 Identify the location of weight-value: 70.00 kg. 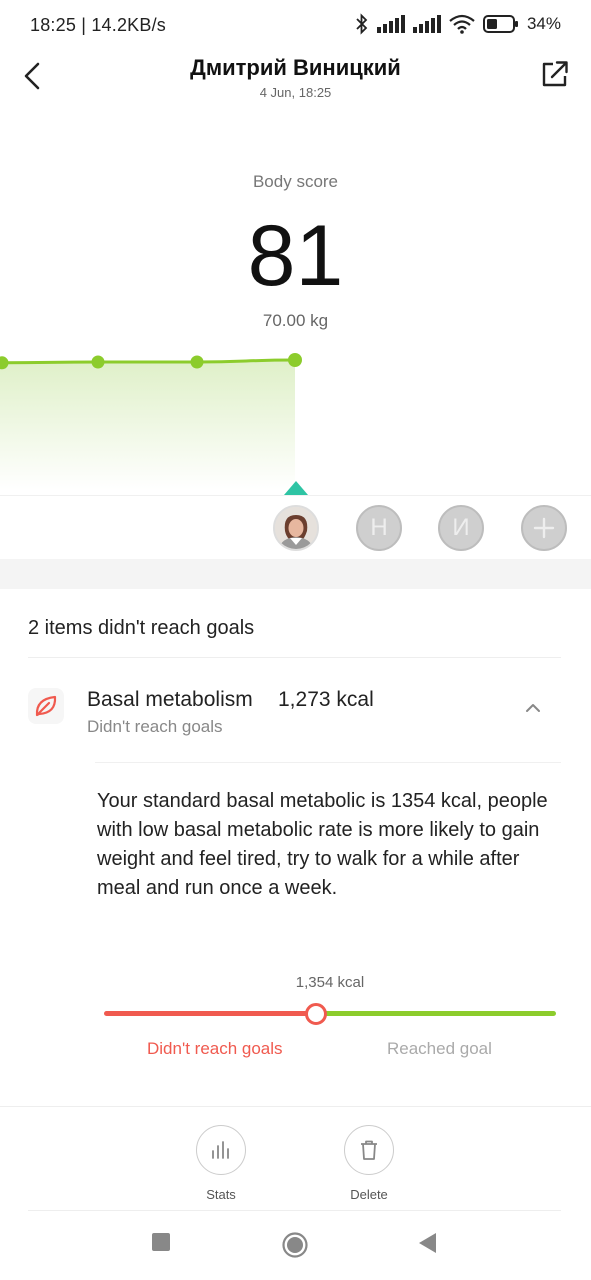
(295, 320).